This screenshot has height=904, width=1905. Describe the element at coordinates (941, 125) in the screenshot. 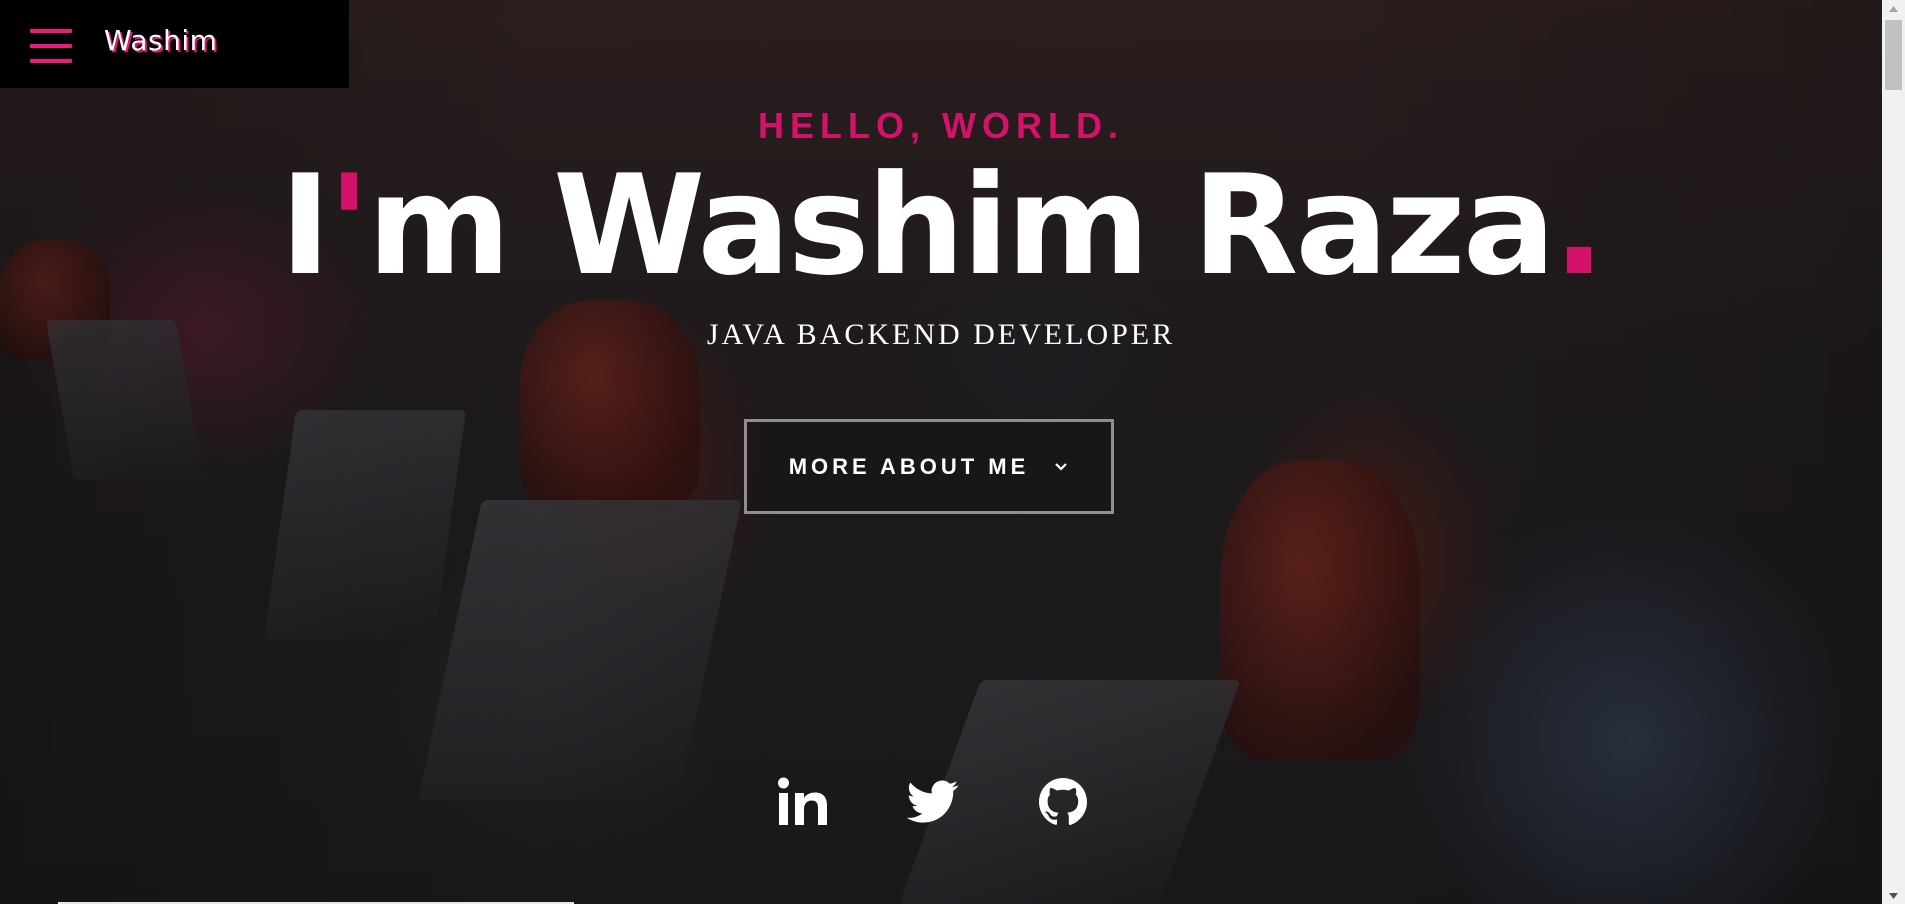

I see `greeting-text: HELLO, WORLD.` at that location.